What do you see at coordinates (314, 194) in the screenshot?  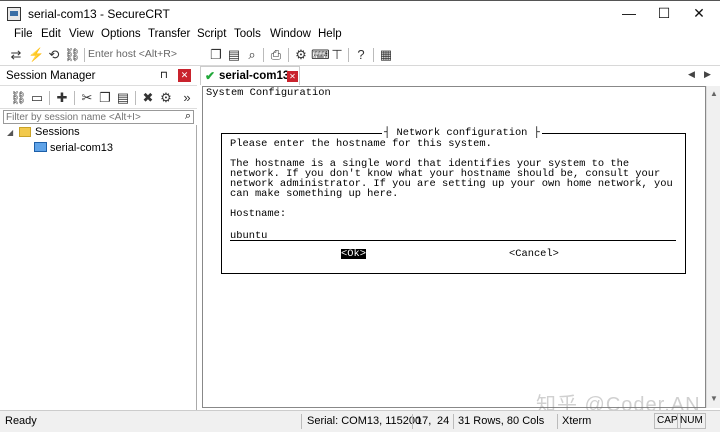 I see `dialog-desc-line: can make something up here.` at bounding box center [314, 194].